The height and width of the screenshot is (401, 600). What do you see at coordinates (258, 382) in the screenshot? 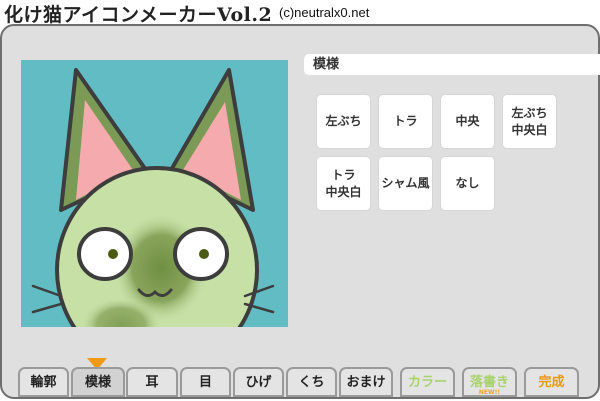
I see `tab-whiskers: ひげ` at bounding box center [258, 382].